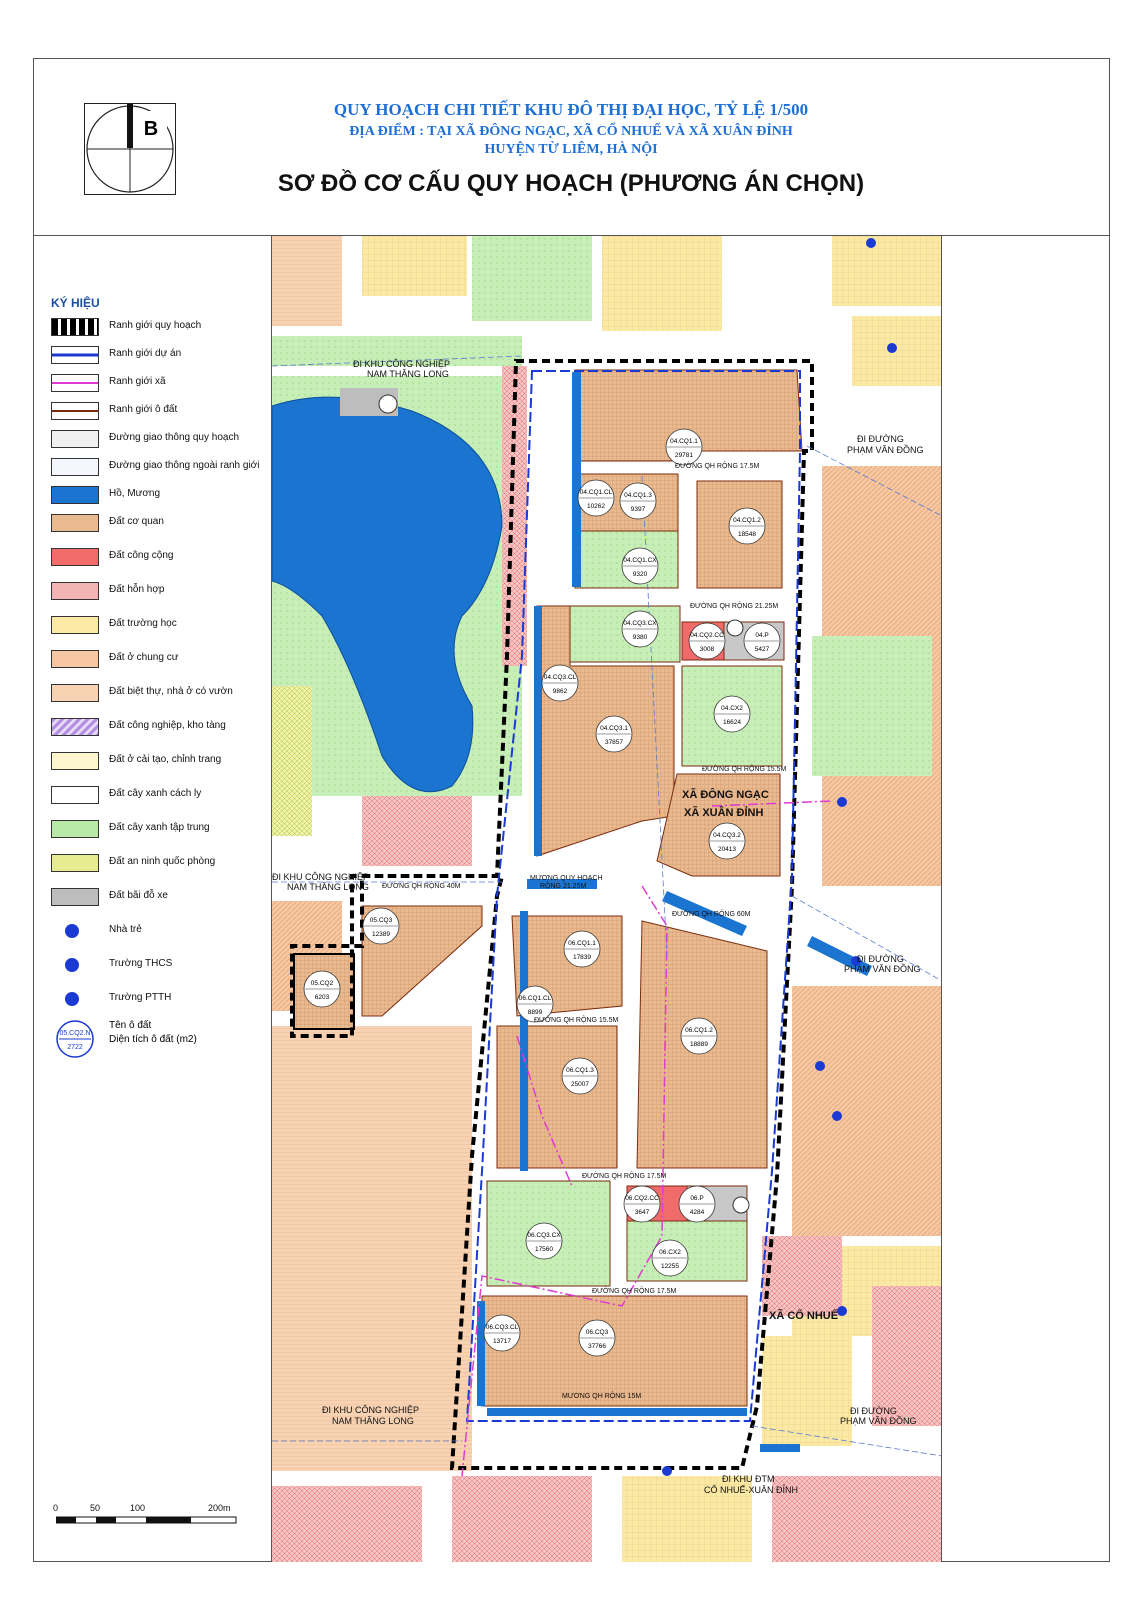  I want to click on legend-label: Đất cơ quan, so click(136, 521).